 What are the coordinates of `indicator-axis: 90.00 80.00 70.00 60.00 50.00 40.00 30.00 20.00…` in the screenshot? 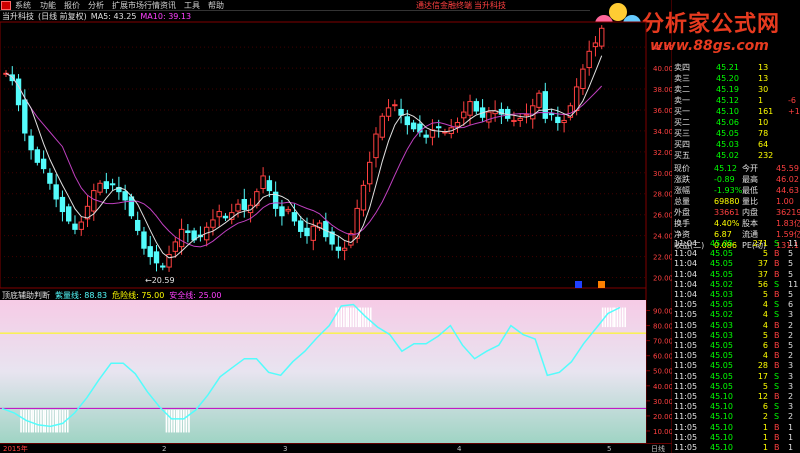 It's located at (659, 372).